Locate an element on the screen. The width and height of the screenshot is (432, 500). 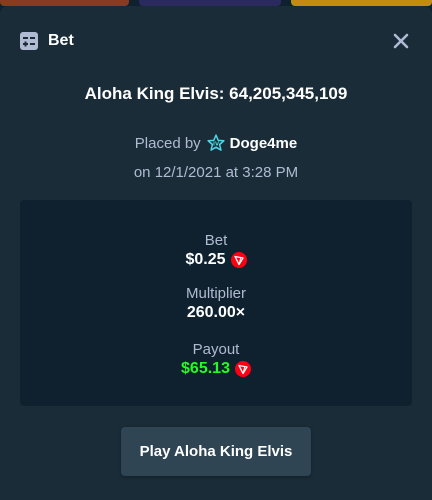
modal-title: Bet is located at coordinates (61, 40).